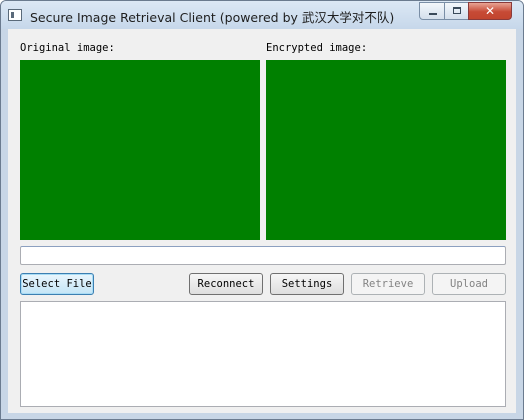 The height and width of the screenshot is (420, 524). What do you see at coordinates (307, 284) in the screenshot?
I see `settings-button: Settings` at bounding box center [307, 284].